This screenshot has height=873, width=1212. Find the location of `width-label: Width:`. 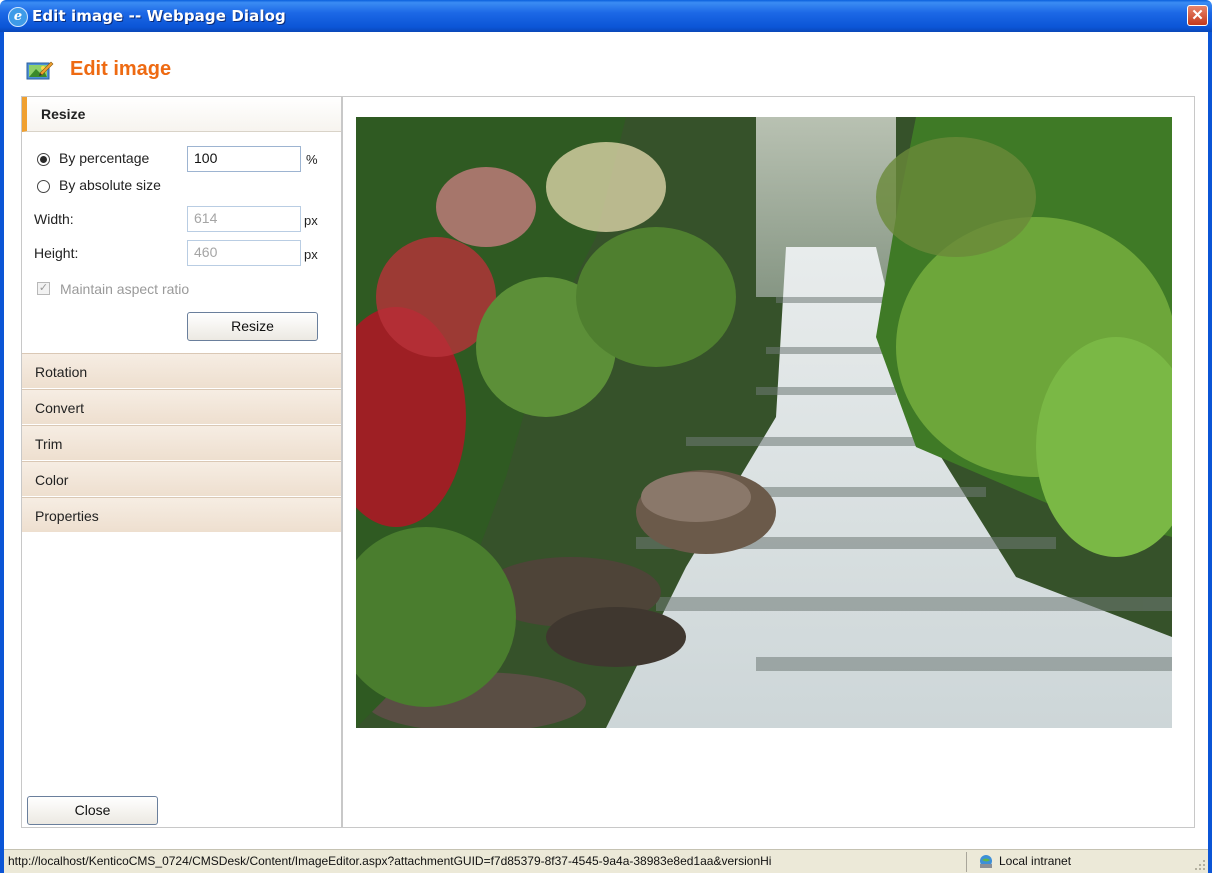

width-label: Width: is located at coordinates (54, 219).